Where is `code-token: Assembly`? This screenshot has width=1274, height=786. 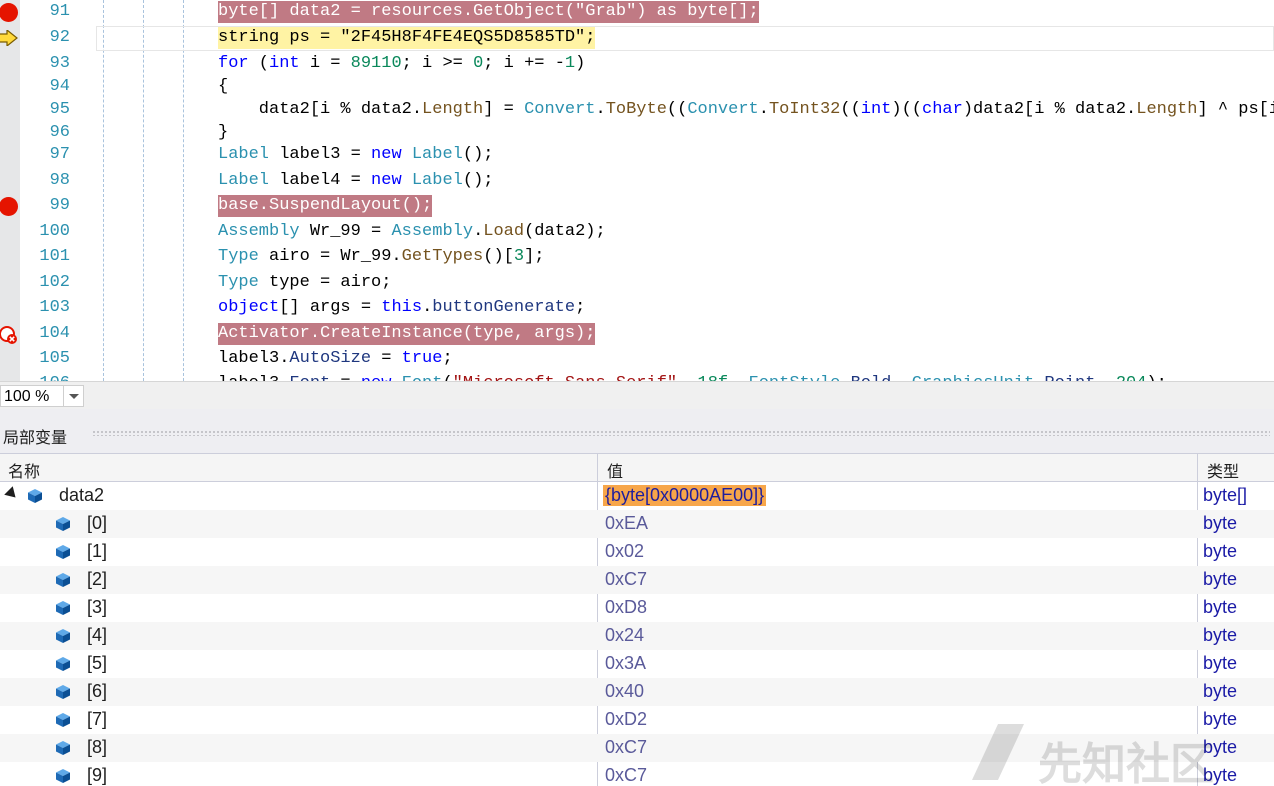 code-token: Assembly is located at coordinates (432, 231).